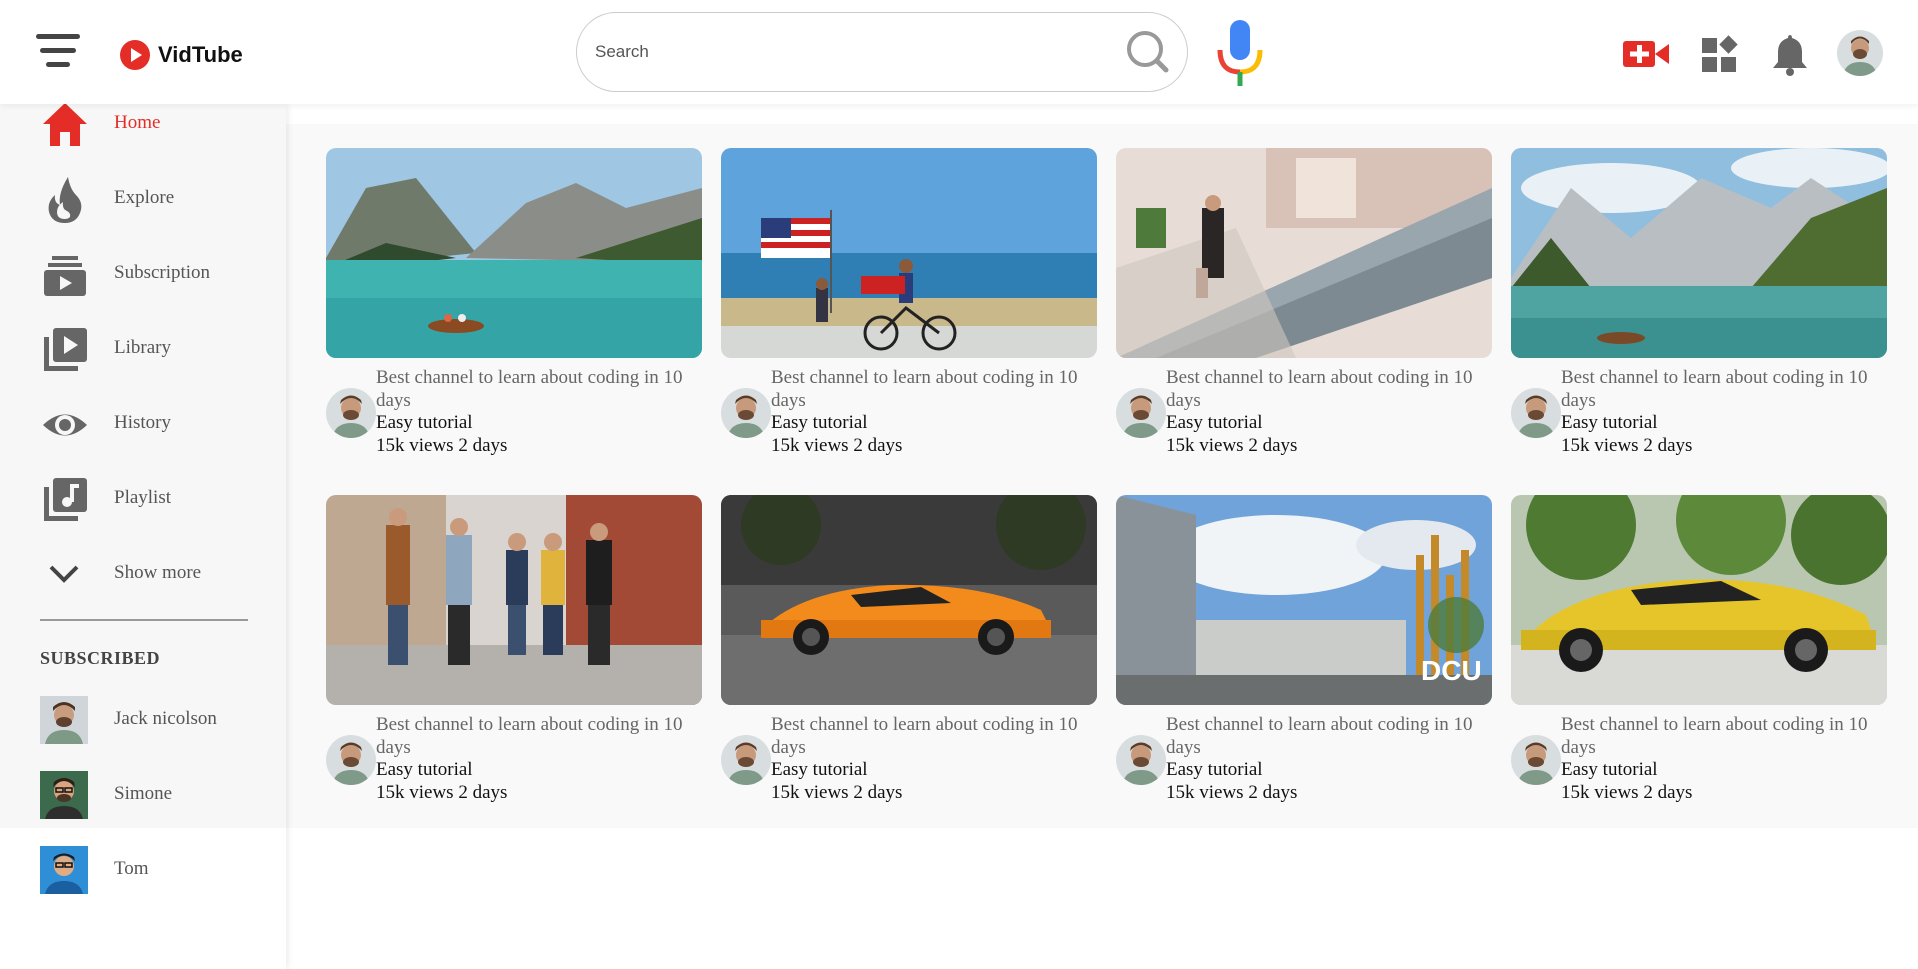 The height and width of the screenshot is (969, 1918). What do you see at coordinates (142, 347) in the screenshot?
I see `sidebar-item-label: Library` at bounding box center [142, 347].